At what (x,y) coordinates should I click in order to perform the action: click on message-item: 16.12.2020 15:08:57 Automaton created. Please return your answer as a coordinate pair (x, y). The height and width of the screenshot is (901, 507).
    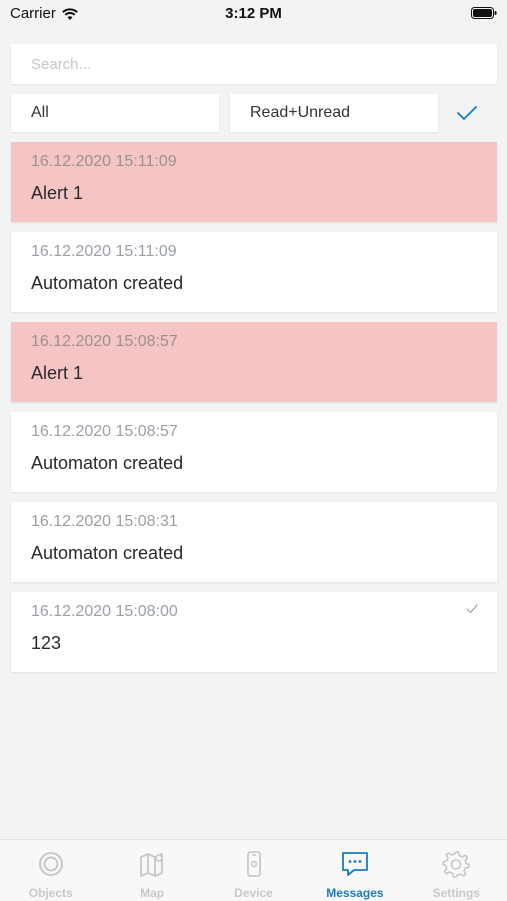
    Looking at the image, I should click on (254, 452).